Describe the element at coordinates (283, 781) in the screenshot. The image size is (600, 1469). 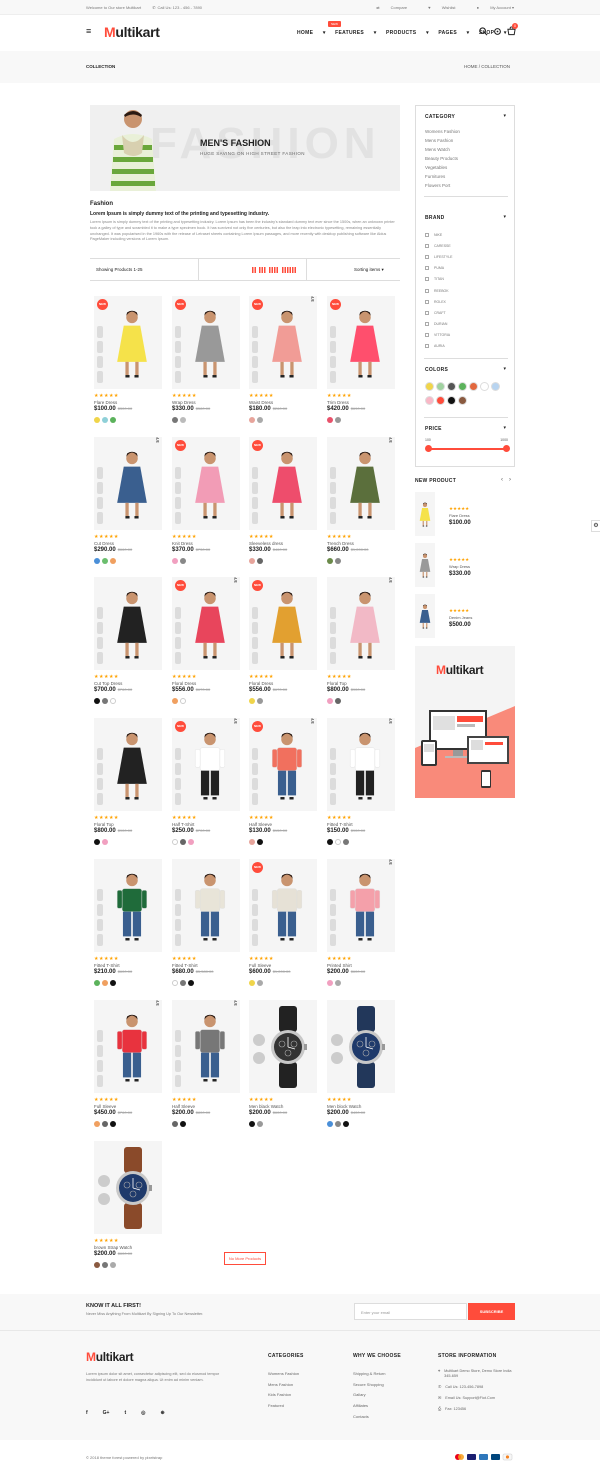
I see `product-card: NEW ON SALE ★★★★★Half Sleeve$130.00$150.00` at that location.